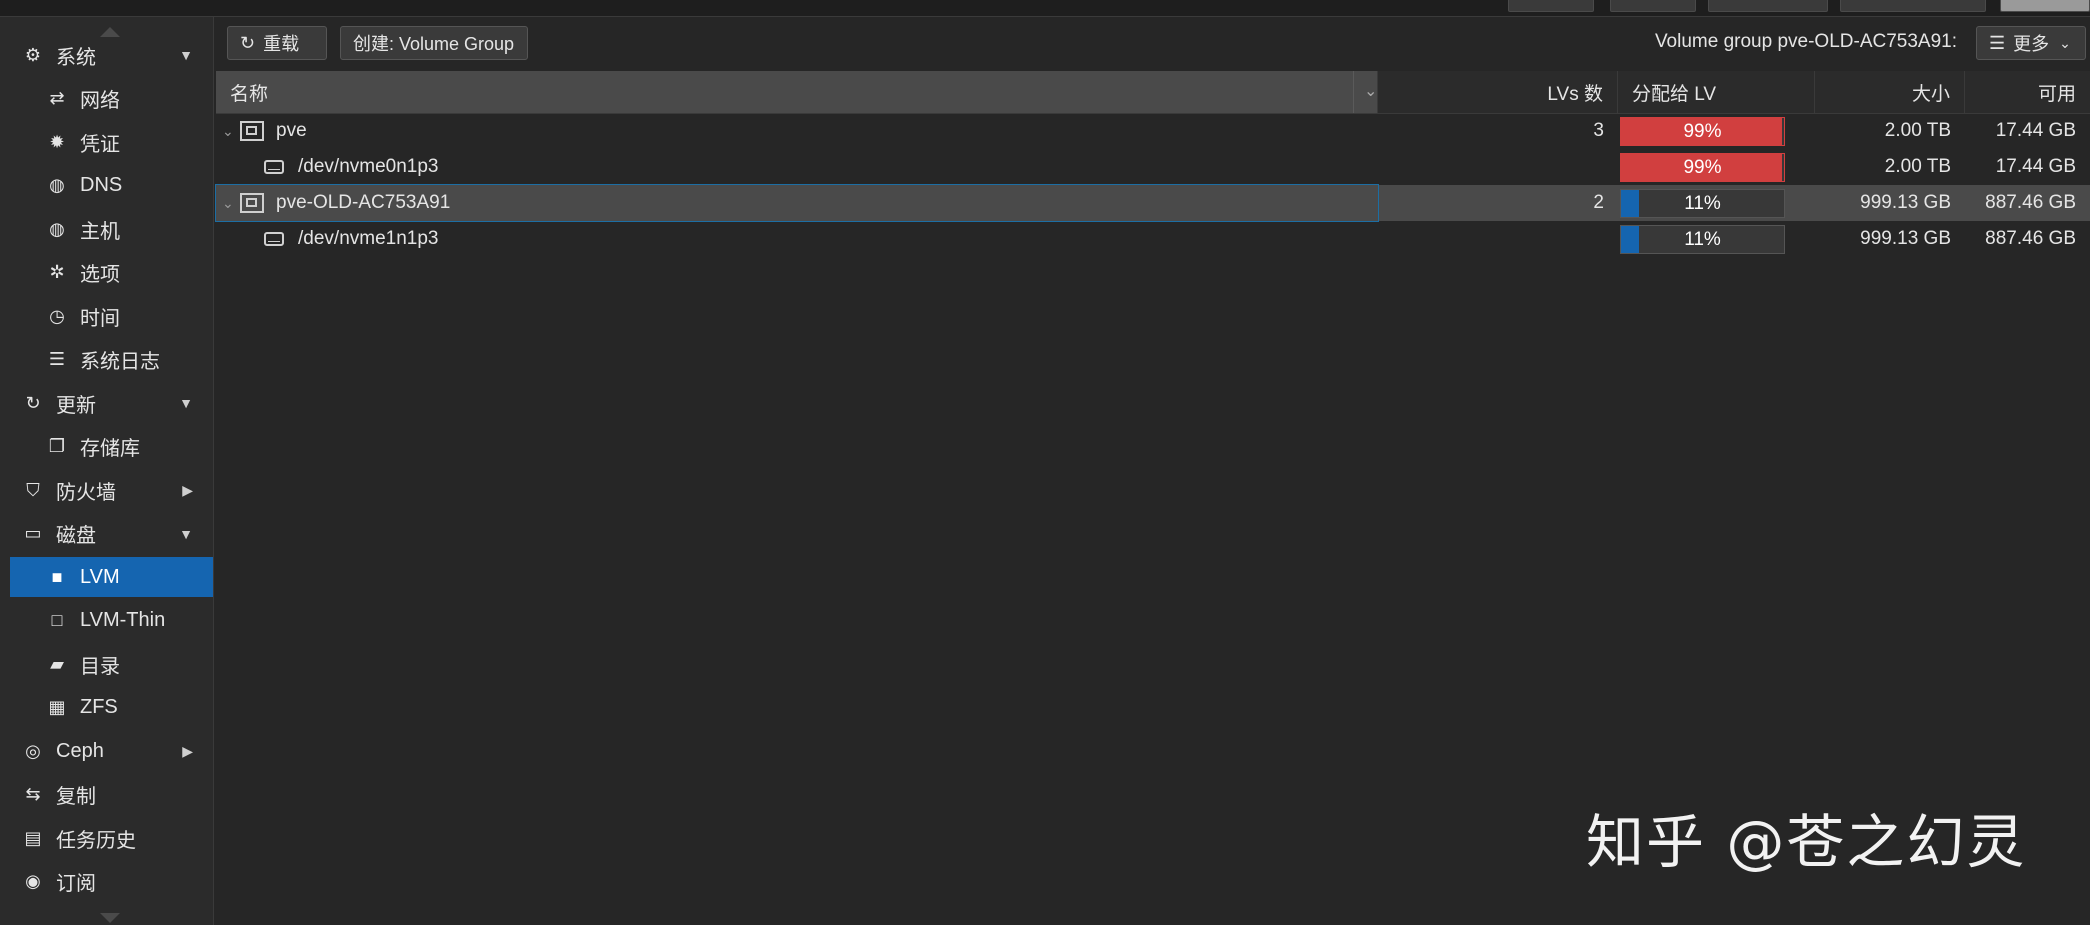  Describe the element at coordinates (1045, 8) in the screenshot. I see `top-bar` at that location.